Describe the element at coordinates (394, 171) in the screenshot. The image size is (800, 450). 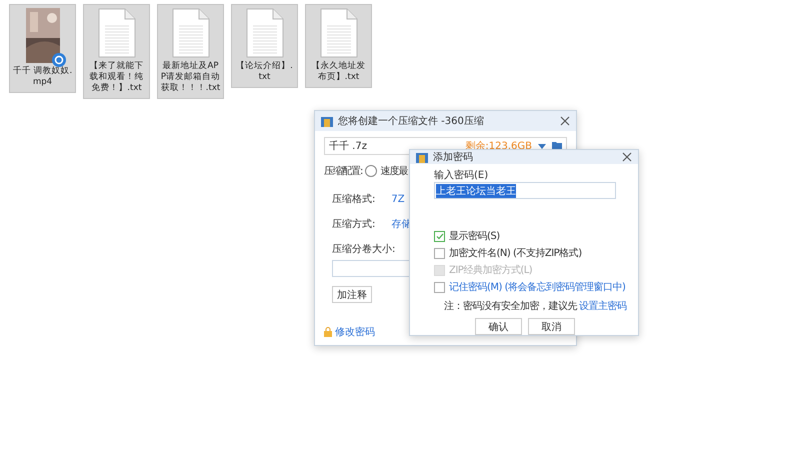
I see `radio-label: 速度最` at that location.